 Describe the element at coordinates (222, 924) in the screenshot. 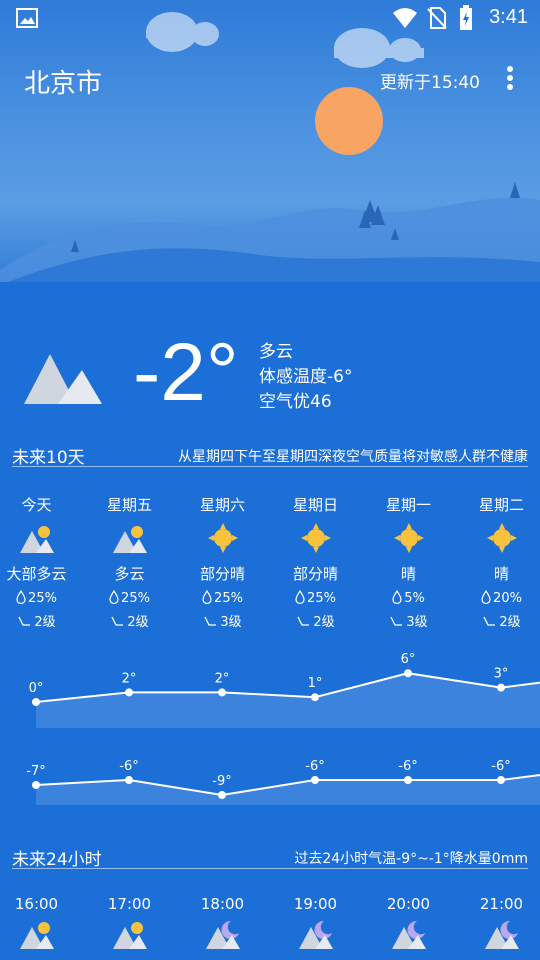

I see `forecast-hour: 18:00` at that location.